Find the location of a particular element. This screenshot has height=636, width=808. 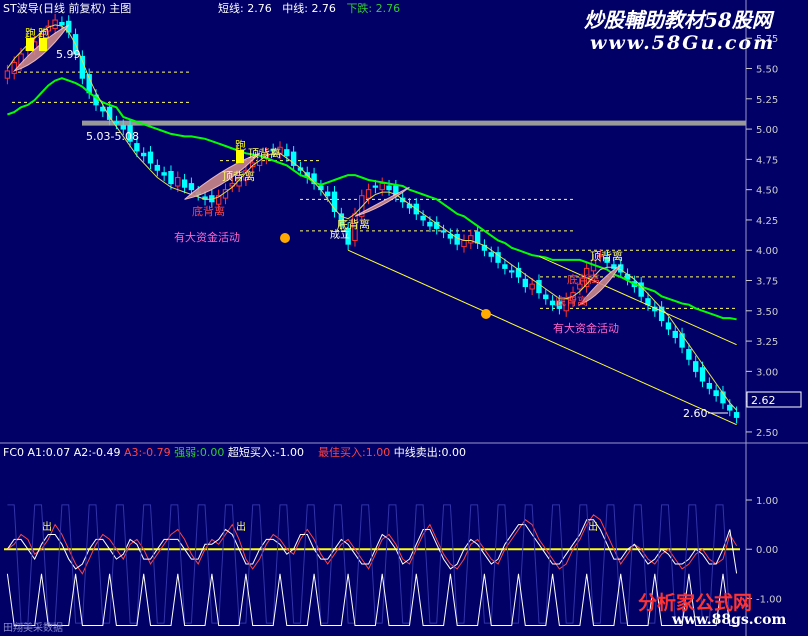

mid-line-value: 2.76 is located at coordinates (323, 8).